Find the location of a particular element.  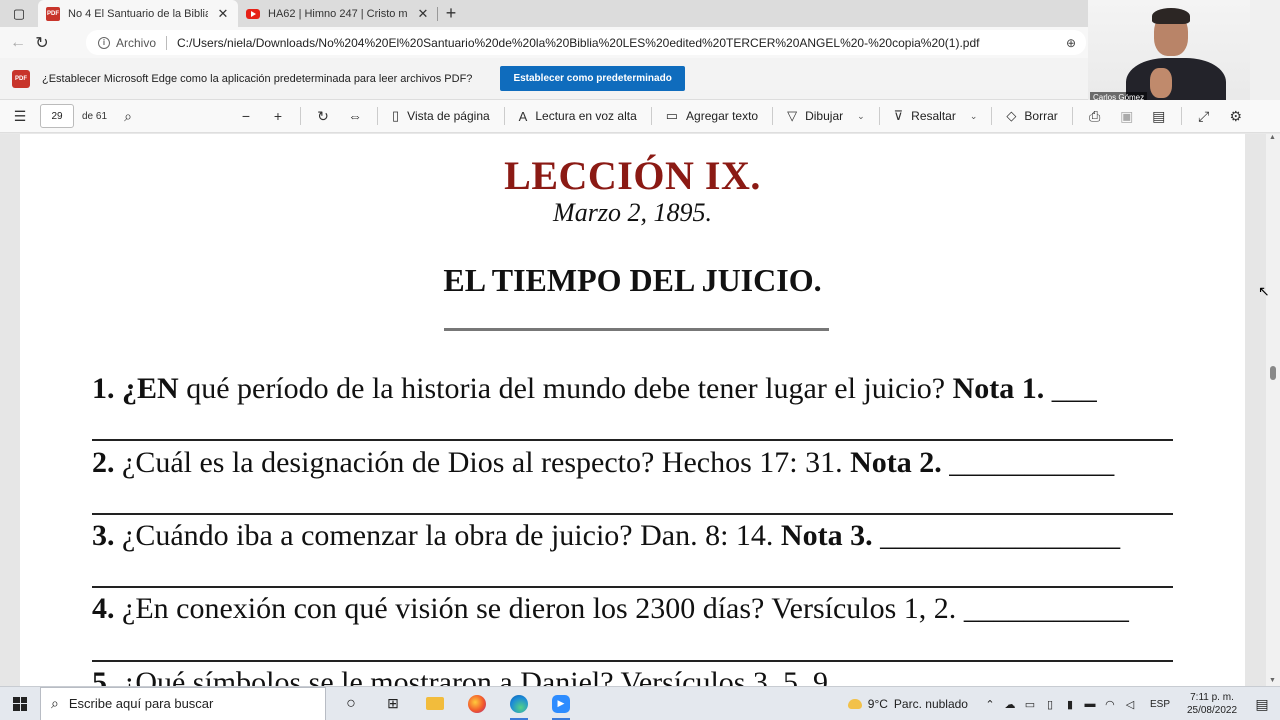

network-icon: ◠ is located at coordinates (1110, 704).